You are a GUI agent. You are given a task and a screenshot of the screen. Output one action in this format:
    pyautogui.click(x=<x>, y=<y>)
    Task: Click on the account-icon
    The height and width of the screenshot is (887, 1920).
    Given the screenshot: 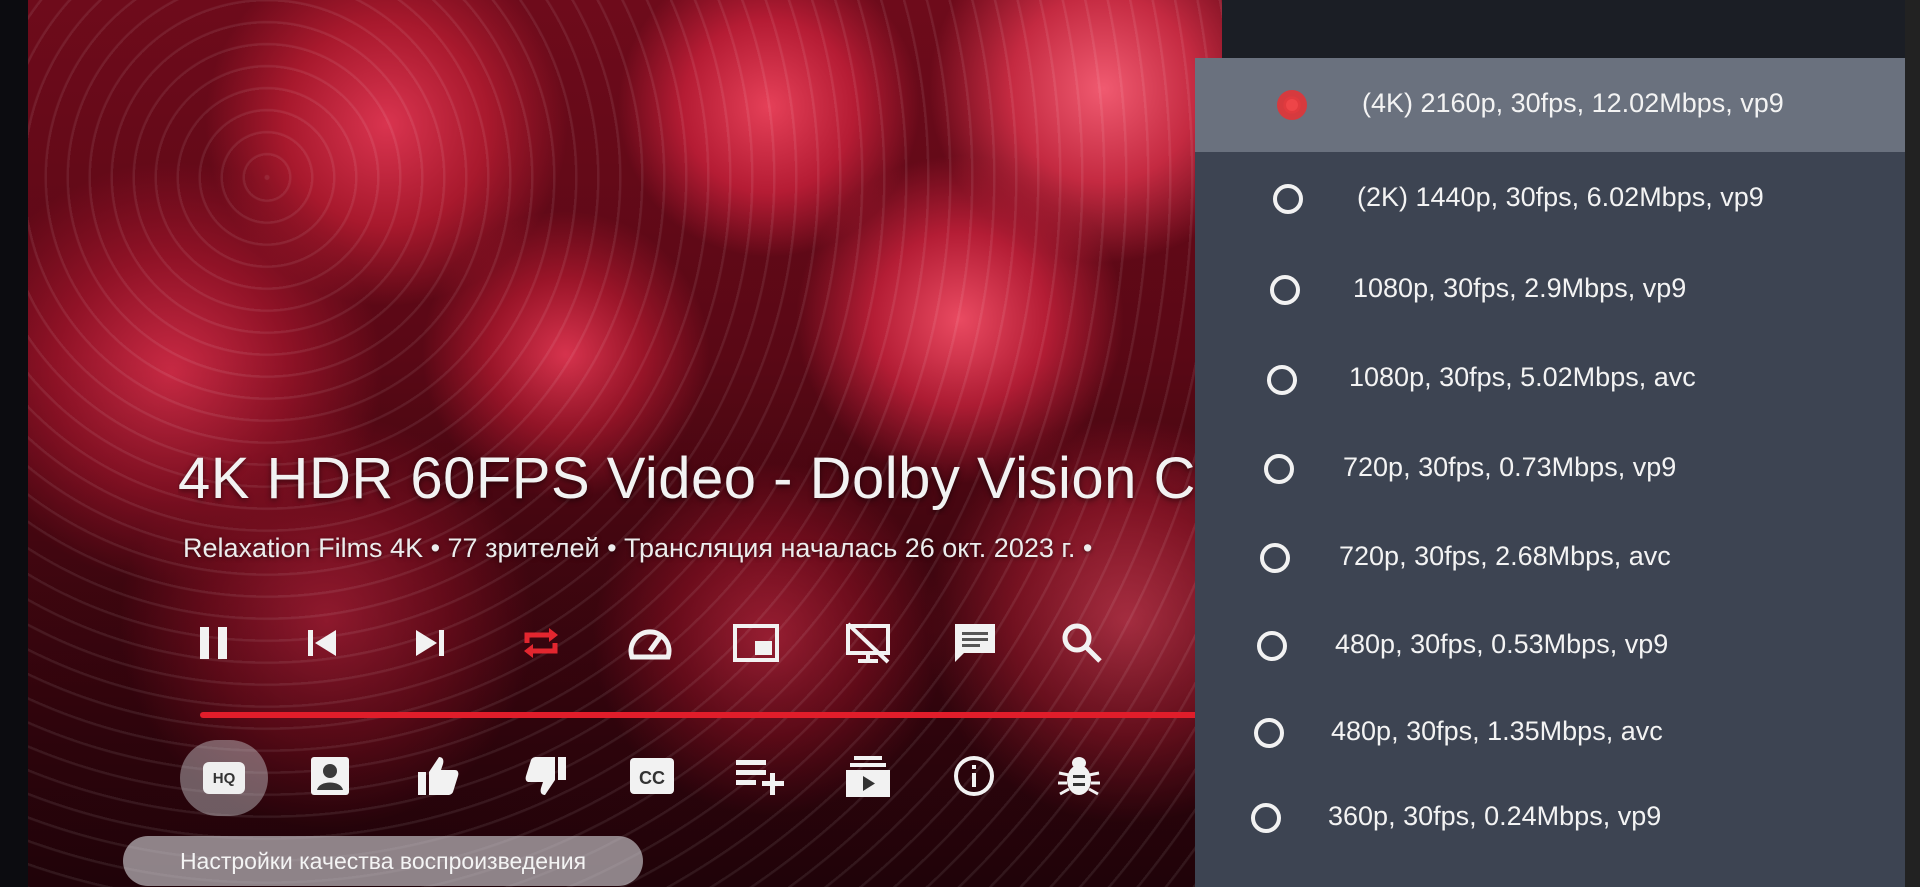 What is the action you would take?
    pyautogui.click(x=330, y=776)
    